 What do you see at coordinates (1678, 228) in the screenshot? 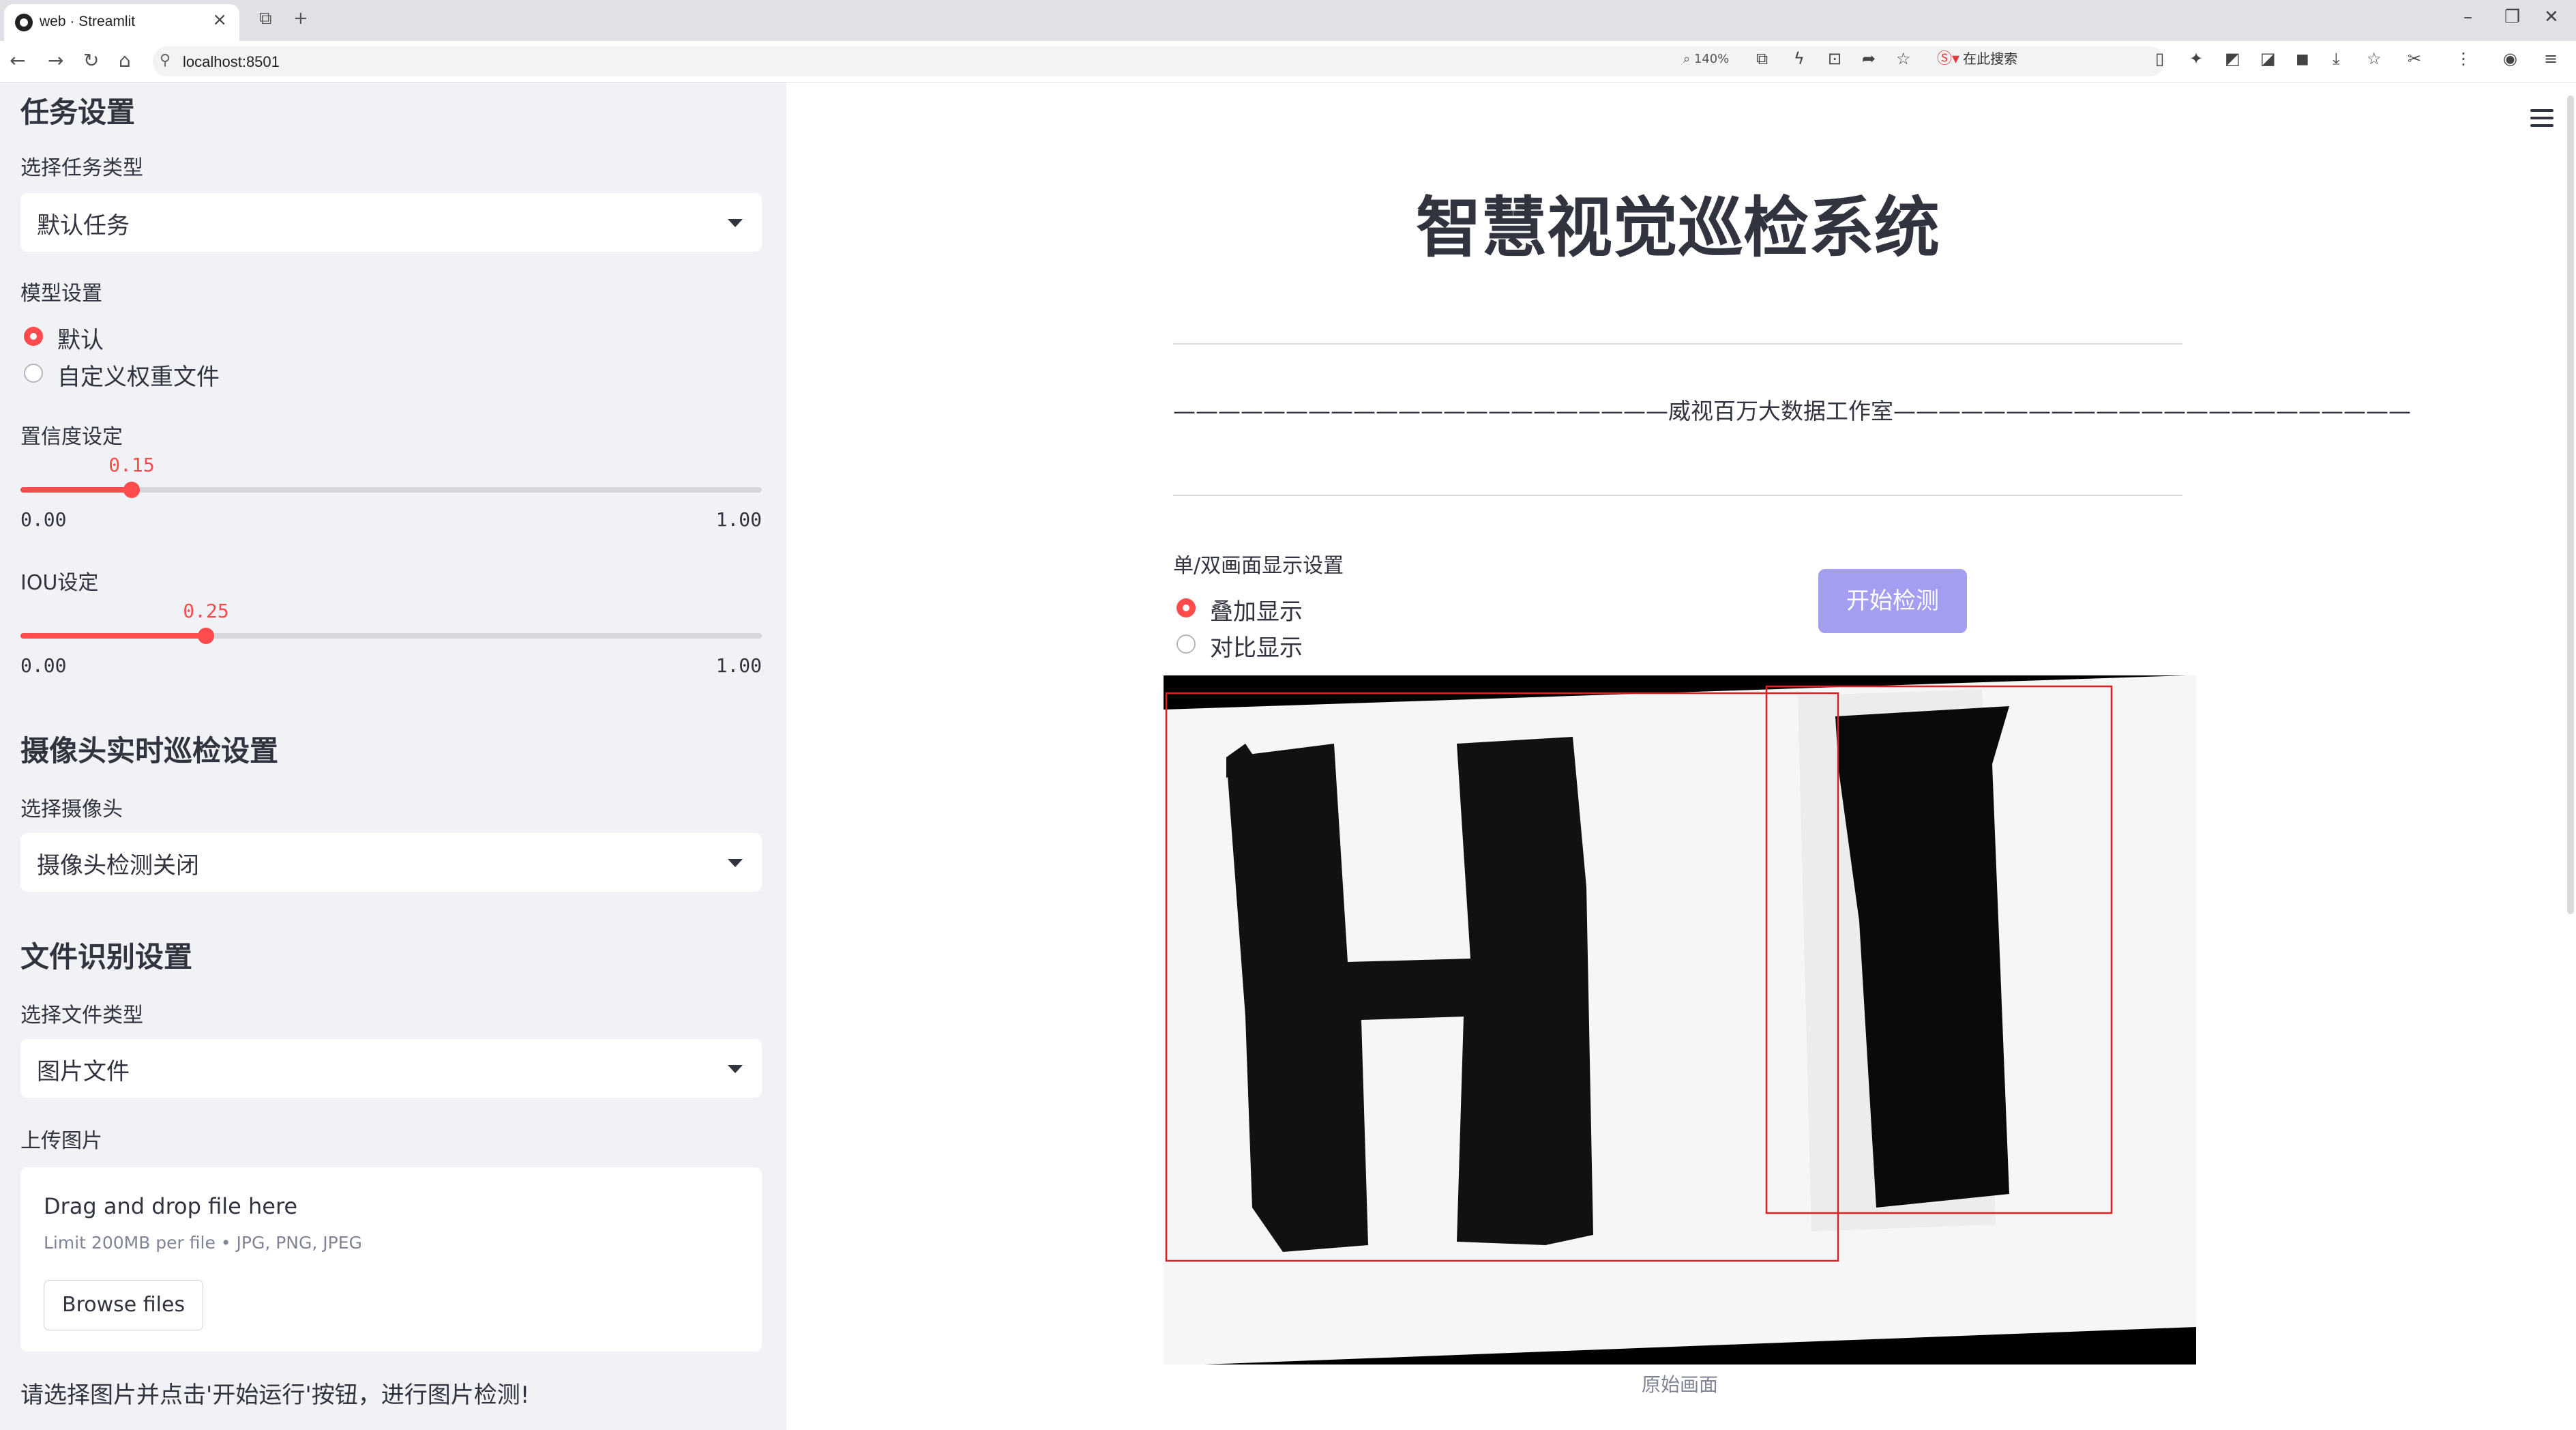
I see `page-title: 智慧视觉巡检系统` at bounding box center [1678, 228].